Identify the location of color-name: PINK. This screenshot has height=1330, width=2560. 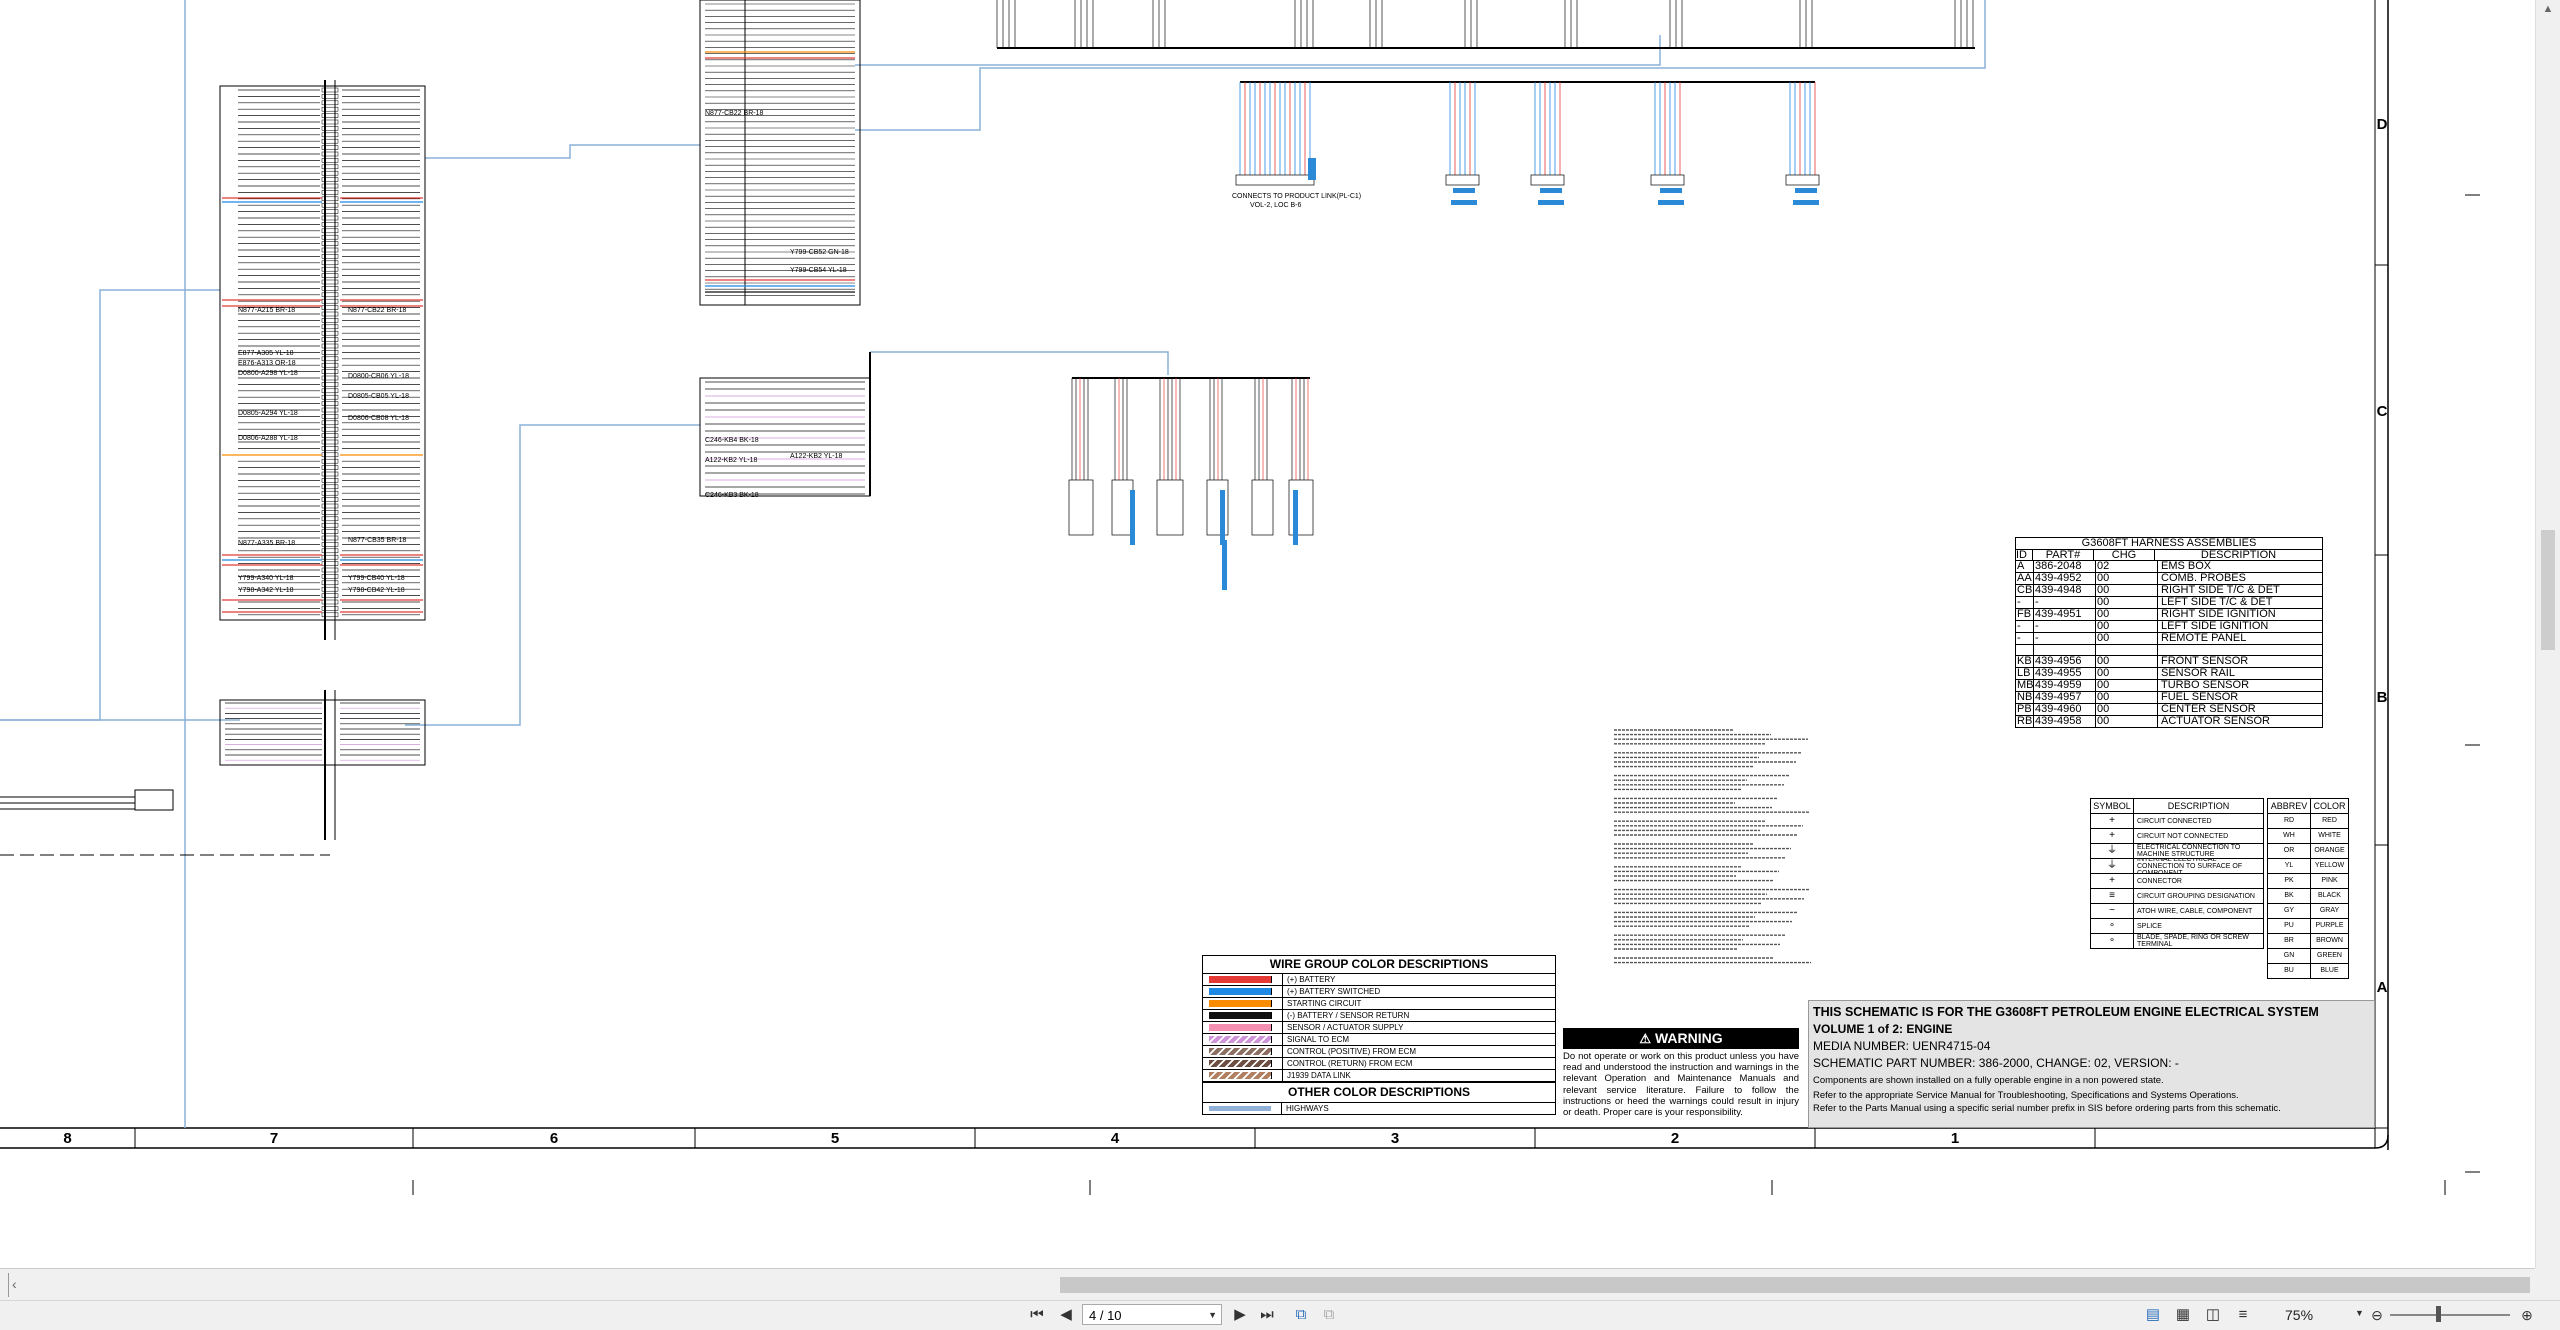
(2329, 880).